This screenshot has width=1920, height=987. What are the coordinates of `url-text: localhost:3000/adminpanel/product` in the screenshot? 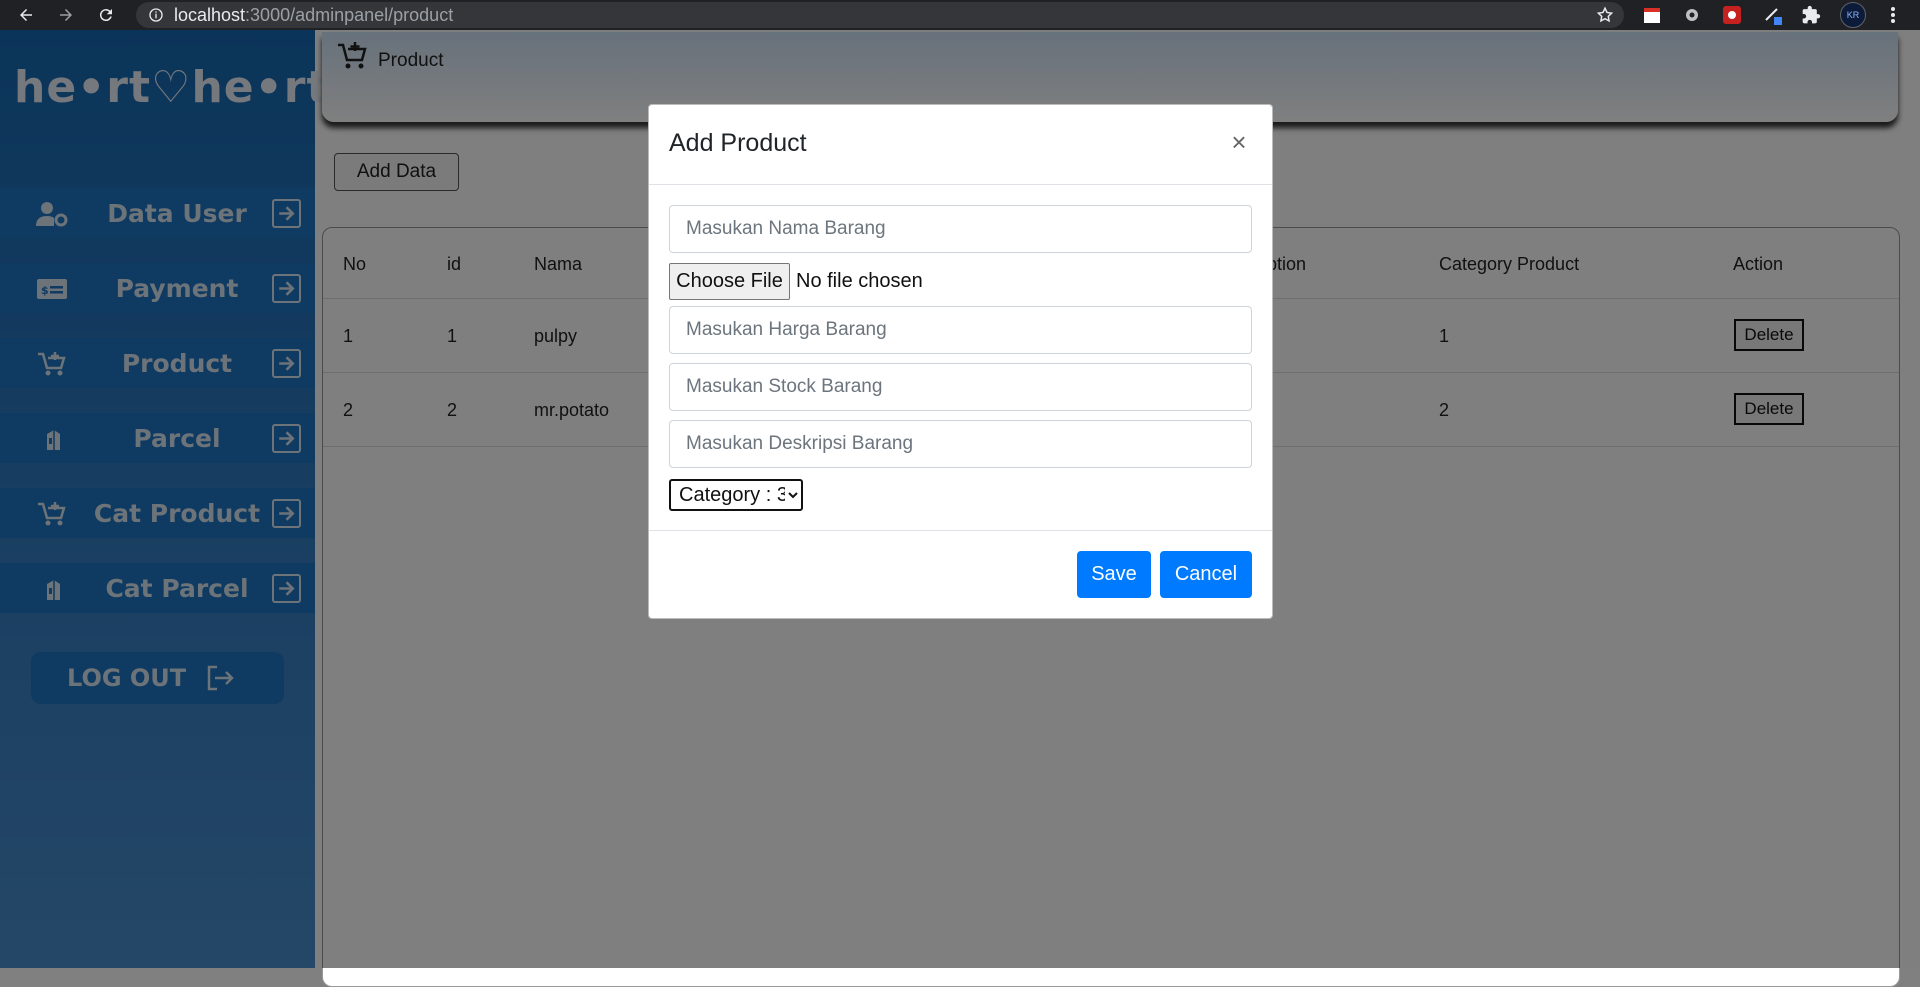 It's located at (313, 15).